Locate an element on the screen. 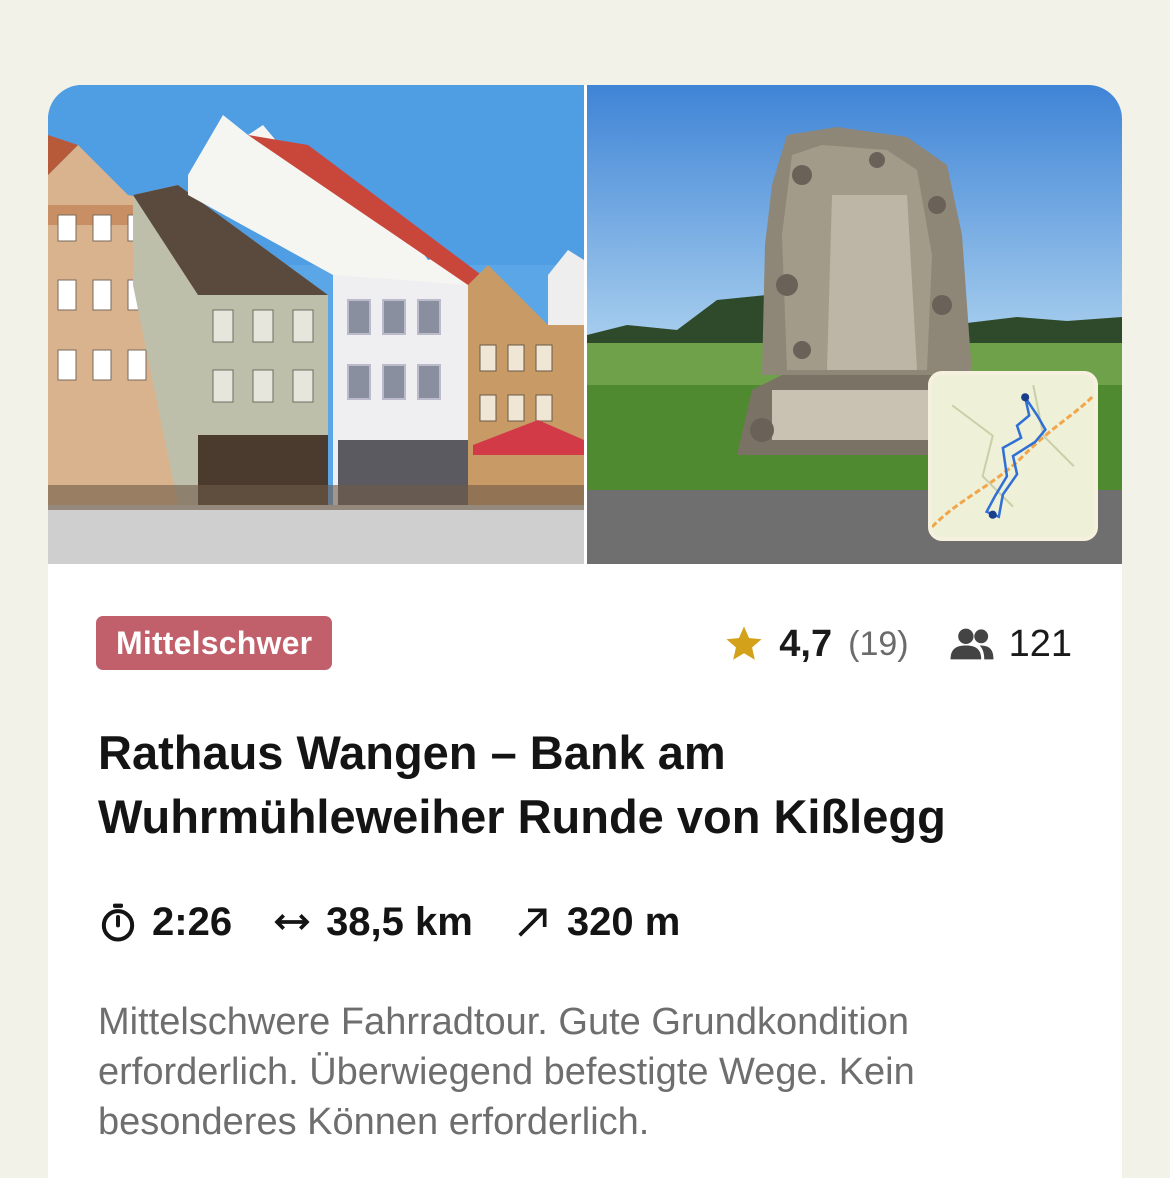 This screenshot has height=1178, width=1170. elevation-metric: 320 m is located at coordinates (596, 922).